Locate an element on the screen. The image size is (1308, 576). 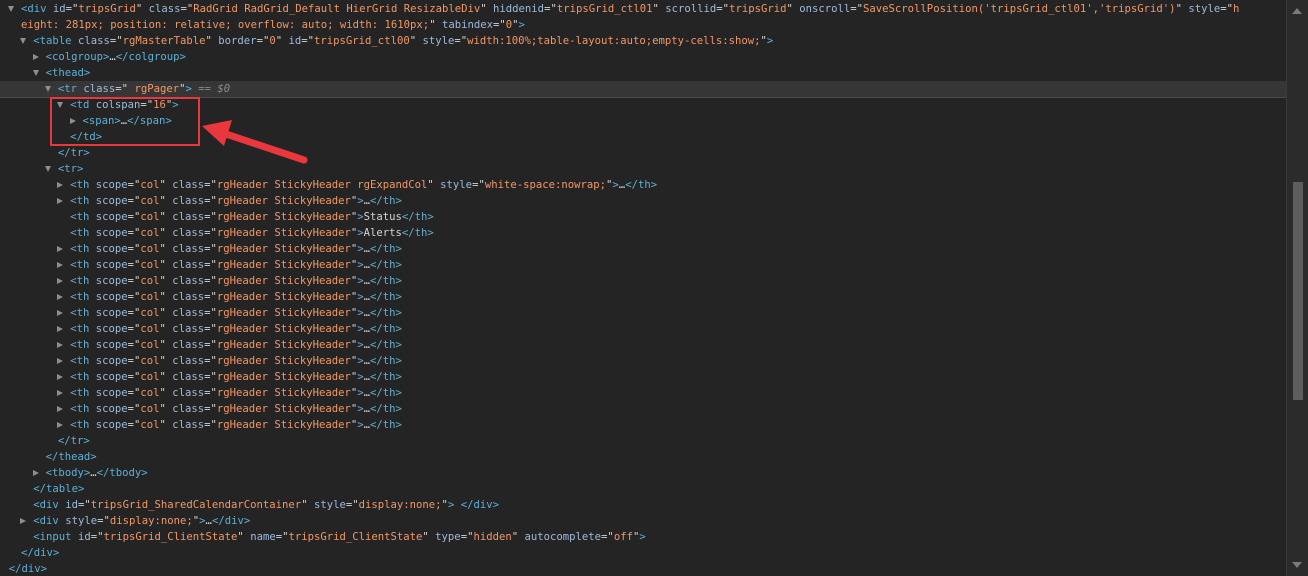
dom-node: </tr> is located at coordinates (643, 153).